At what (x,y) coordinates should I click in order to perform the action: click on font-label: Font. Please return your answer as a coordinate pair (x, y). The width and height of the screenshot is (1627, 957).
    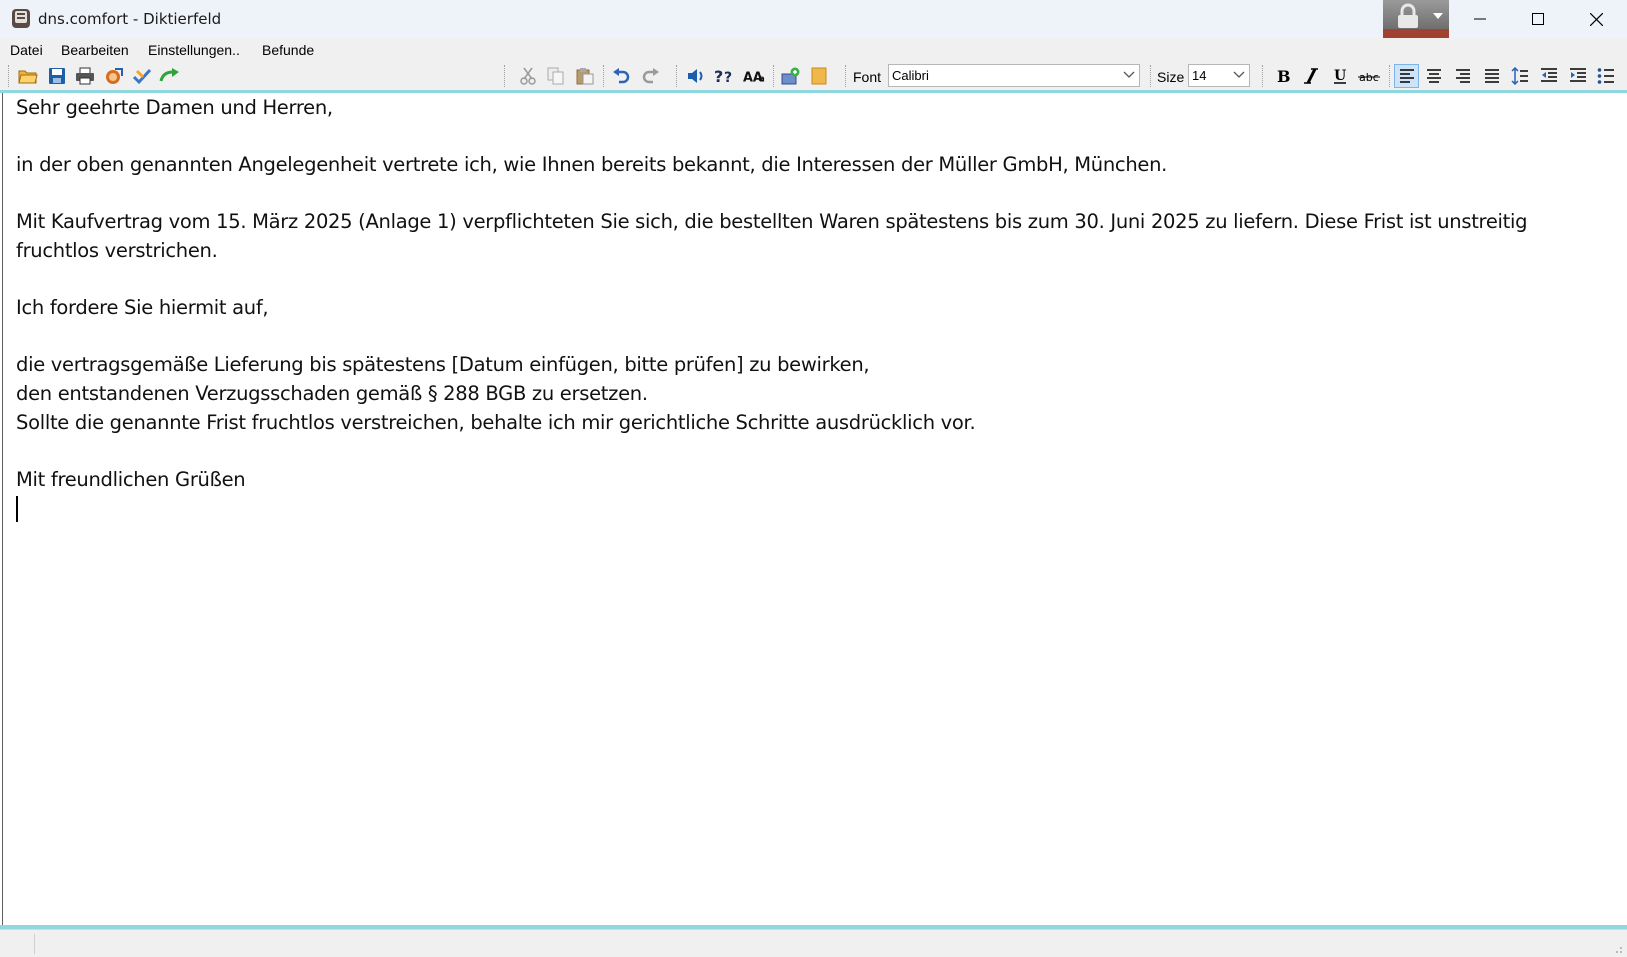
    Looking at the image, I should click on (867, 77).